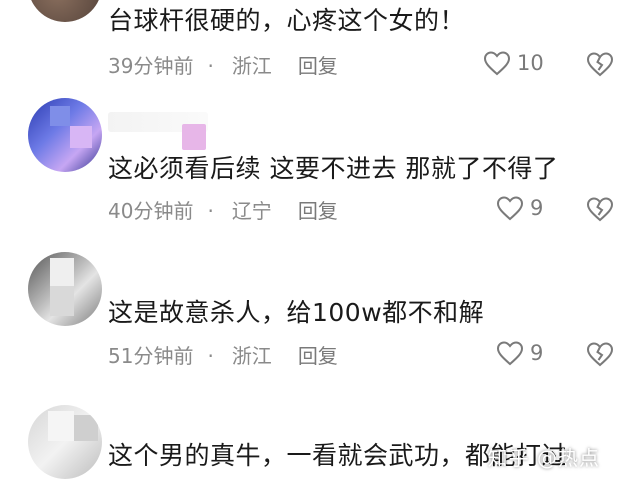 The height and width of the screenshot is (479, 640). What do you see at coordinates (223, 356) in the screenshot?
I see `comment-meta: 51分钟前 · 浙江 回复` at bounding box center [223, 356].